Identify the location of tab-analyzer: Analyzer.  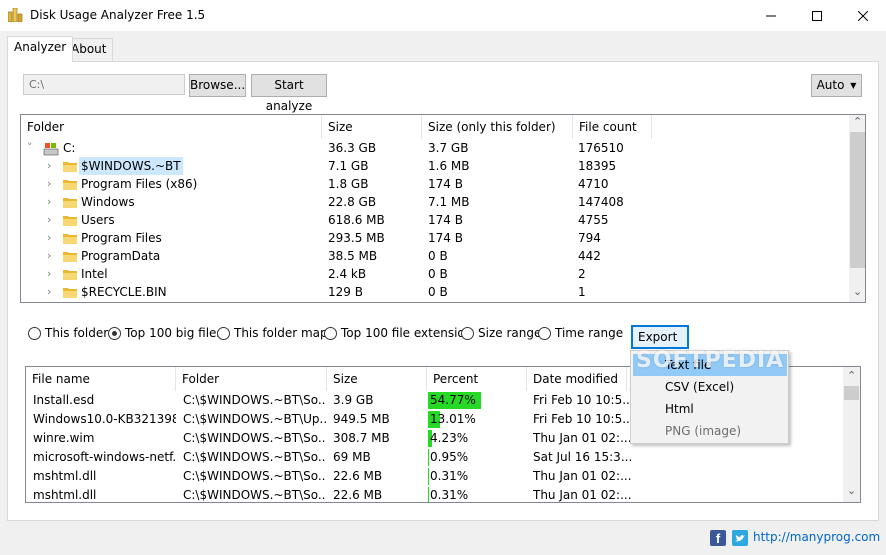
(40, 49).